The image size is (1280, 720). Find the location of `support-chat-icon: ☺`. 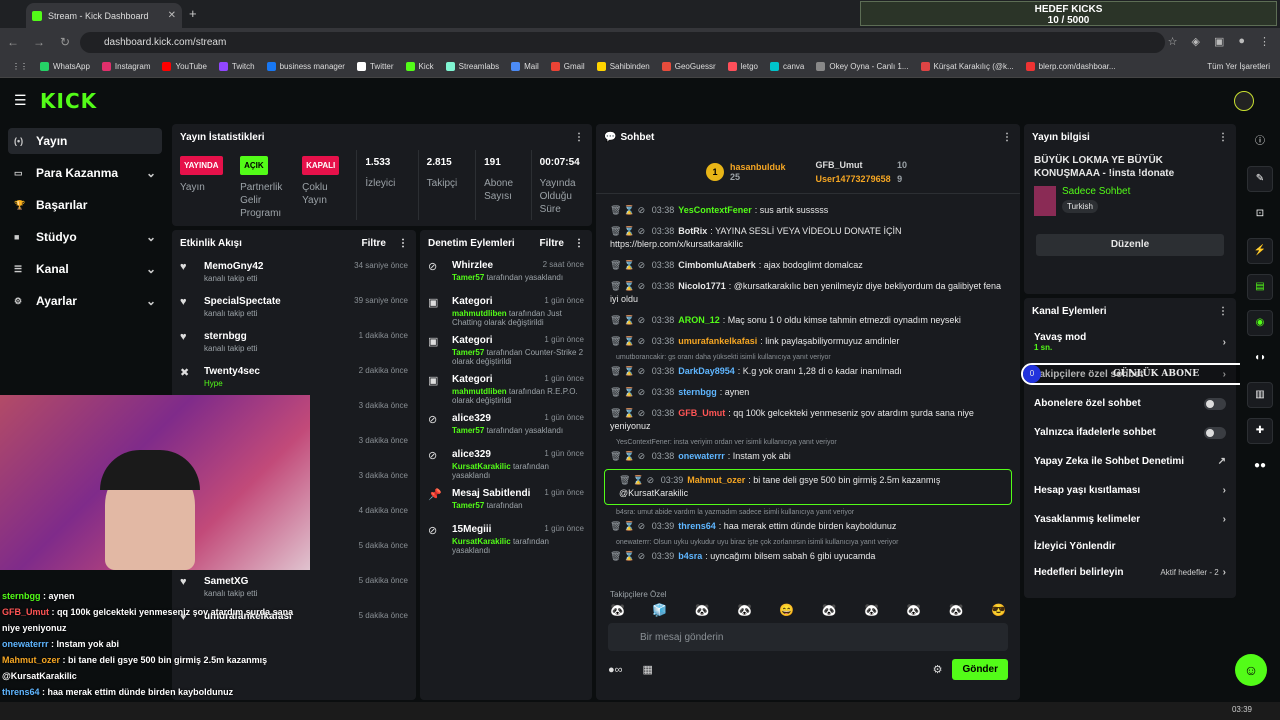

support-chat-icon: ☺ is located at coordinates (1251, 670).